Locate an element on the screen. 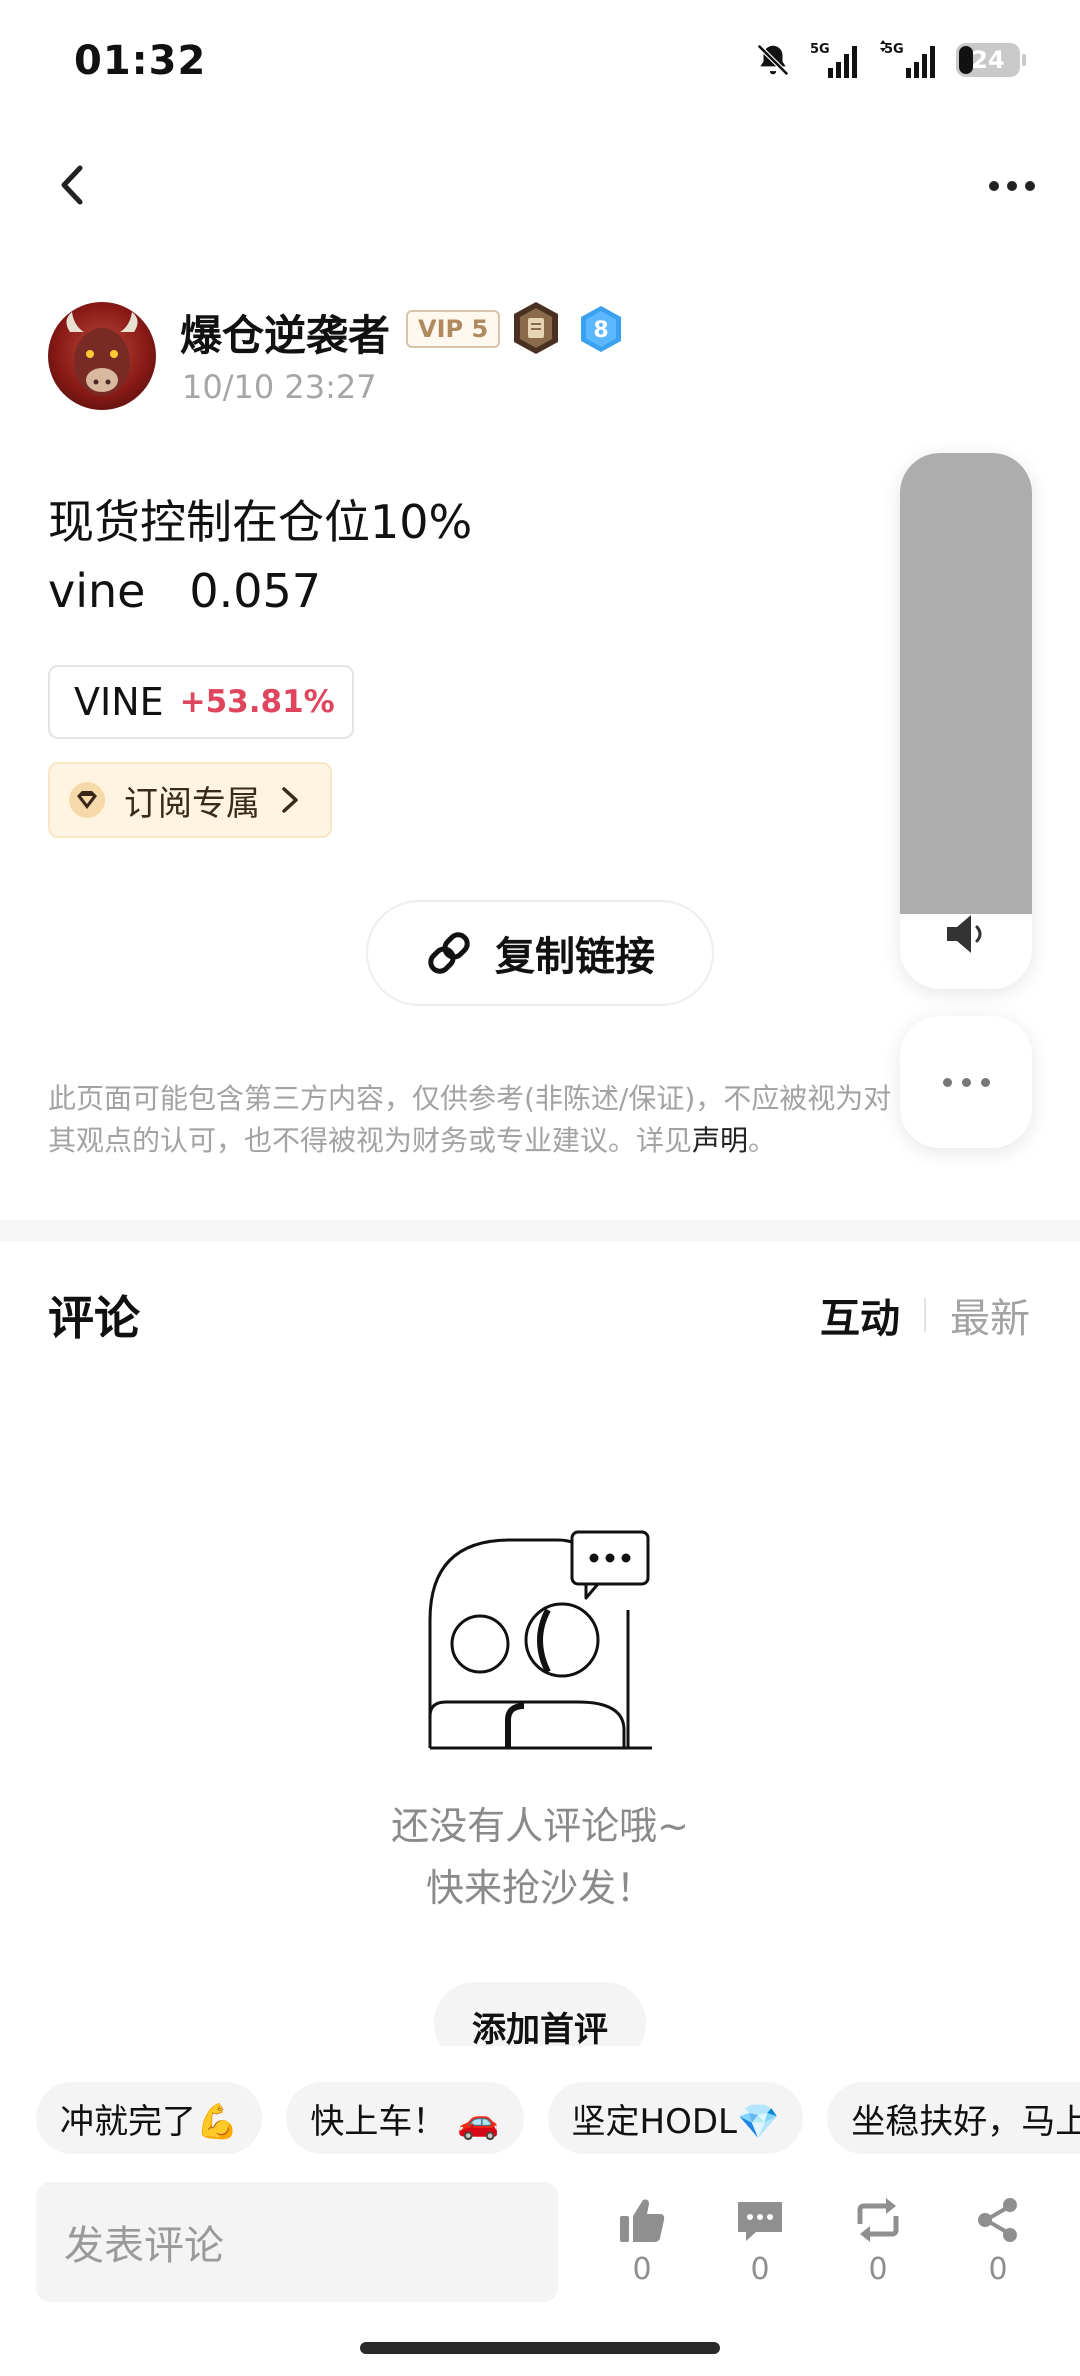  add-first-comment-label: 添加首评 is located at coordinates (540, 2030).